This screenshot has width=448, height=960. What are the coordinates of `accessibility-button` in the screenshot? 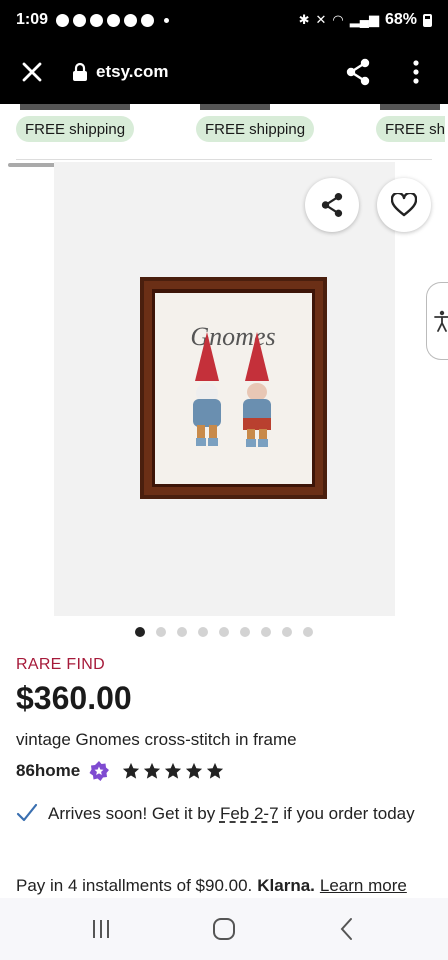 It's located at (437, 321).